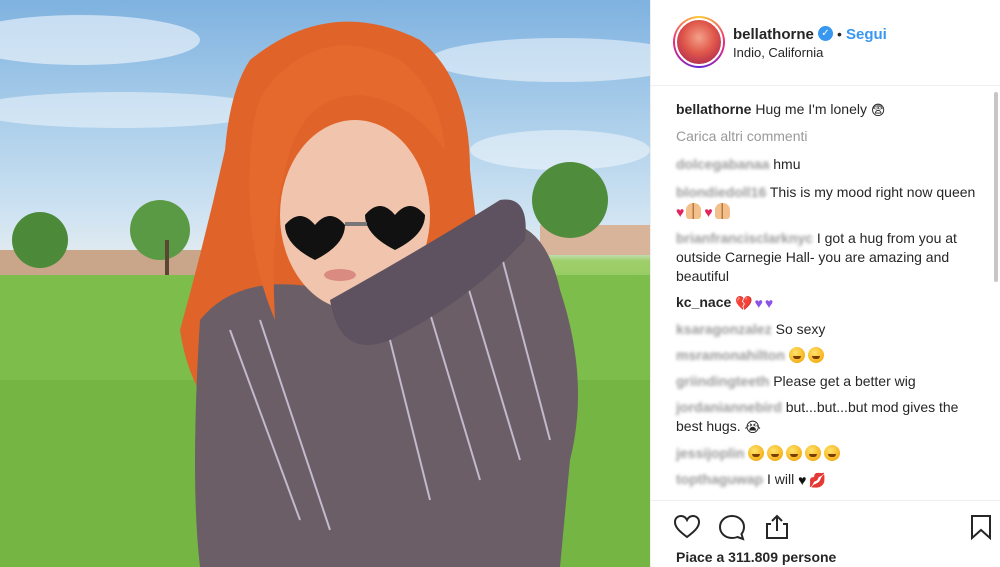  I want to click on comment-text: Please get a better wig, so click(844, 381).